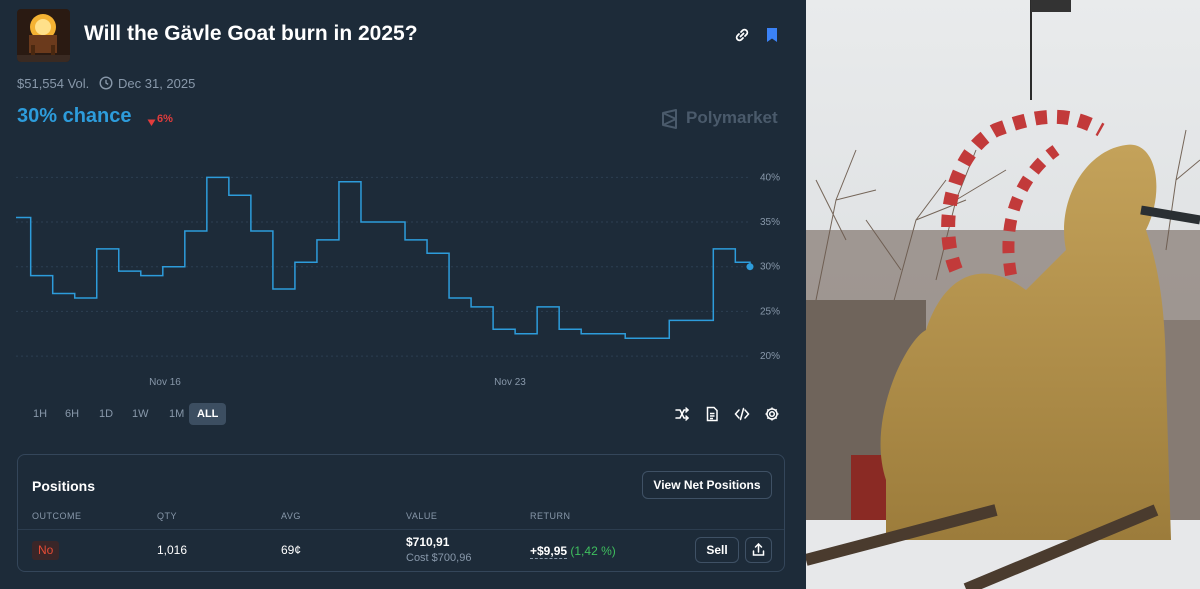  I want to click on header-outcome: OUTCOME, so click(57, 516).